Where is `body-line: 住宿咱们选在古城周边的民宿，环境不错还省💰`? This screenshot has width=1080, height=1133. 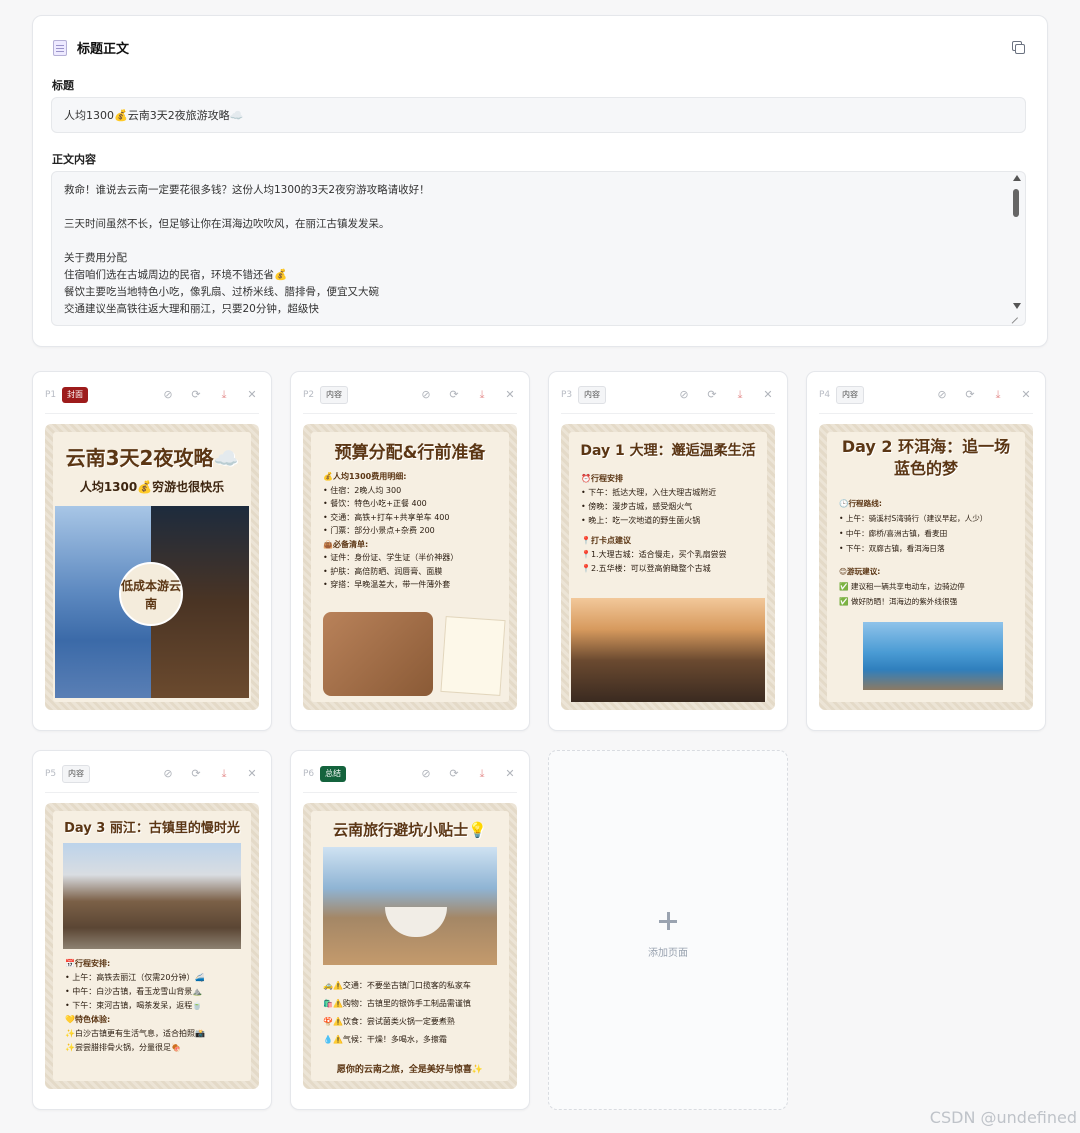 body-line: 住宿咱们选在古城周边的民宿，环境不错还省💰 is located at coordinates (176, 275).